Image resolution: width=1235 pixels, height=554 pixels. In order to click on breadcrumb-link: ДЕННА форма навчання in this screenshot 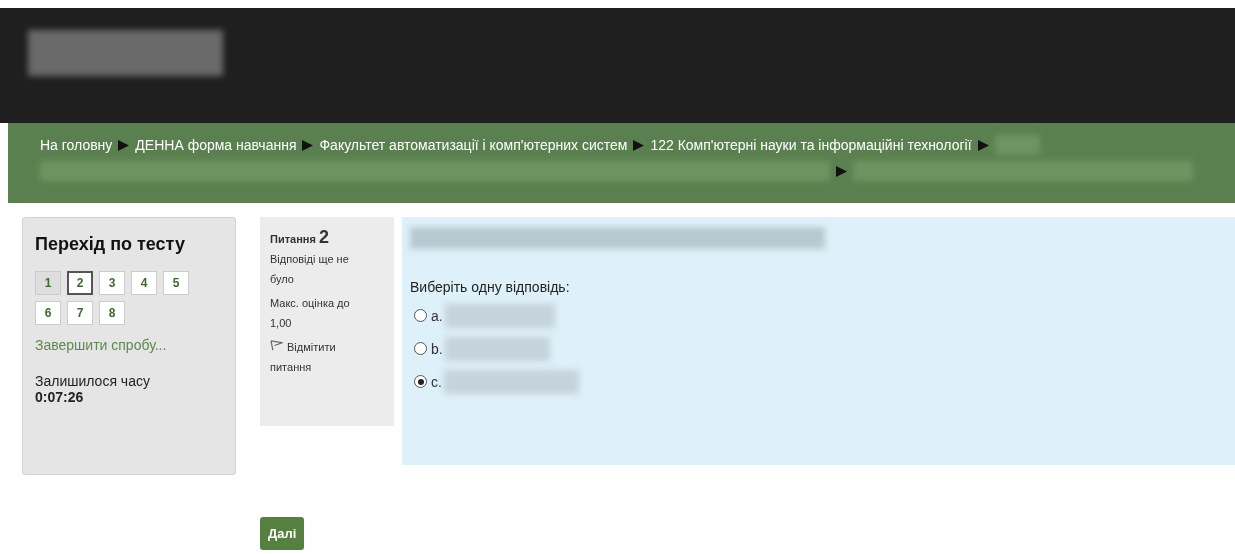, I will do `click(216, 145)`.